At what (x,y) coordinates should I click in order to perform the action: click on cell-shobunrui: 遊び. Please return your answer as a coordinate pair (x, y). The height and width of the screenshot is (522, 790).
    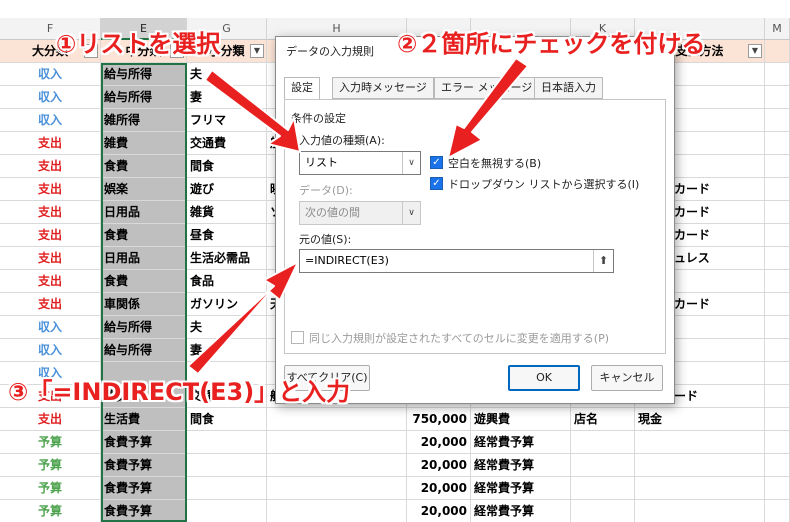
    Looking at the image, I should click on (227, 189).